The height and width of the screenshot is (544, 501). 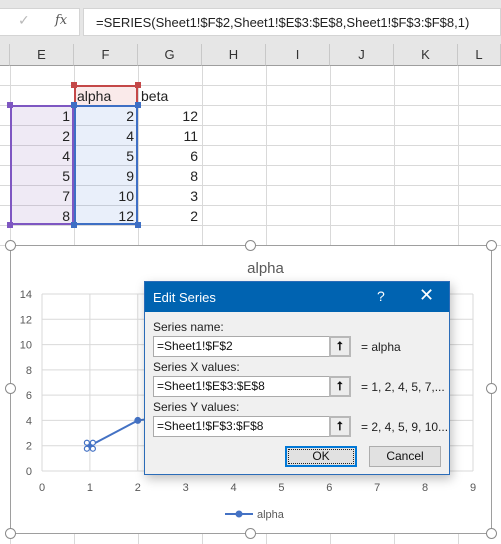 I want to click on y-tick-label: 6, so click(x=29, y=396).